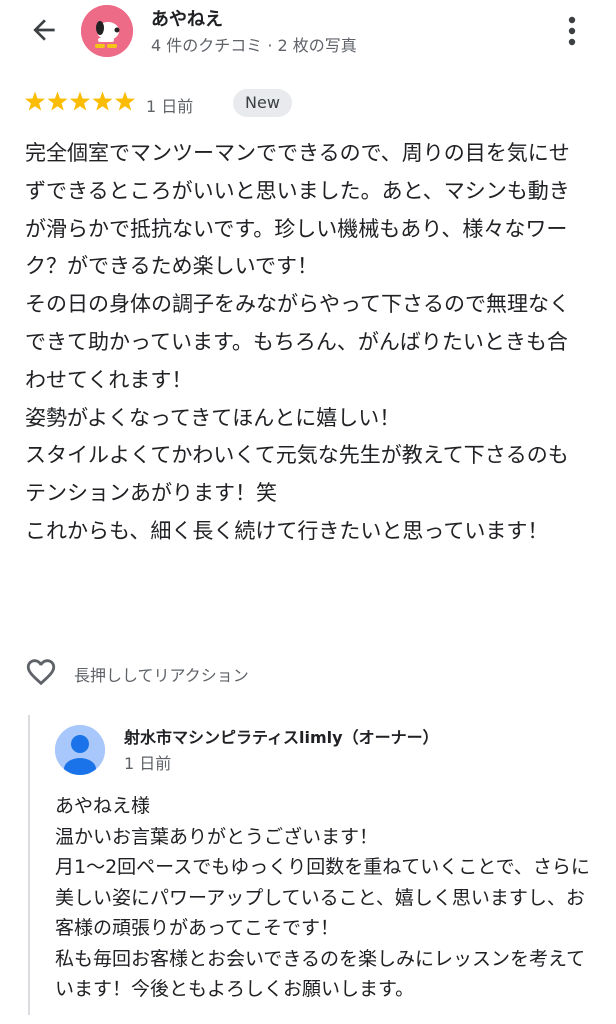 The height and width of the screenshot is (1024, 616). Describe the element at coordinates (170, 106) in the screenshot. I see `review-date: 1 日前` at that location.